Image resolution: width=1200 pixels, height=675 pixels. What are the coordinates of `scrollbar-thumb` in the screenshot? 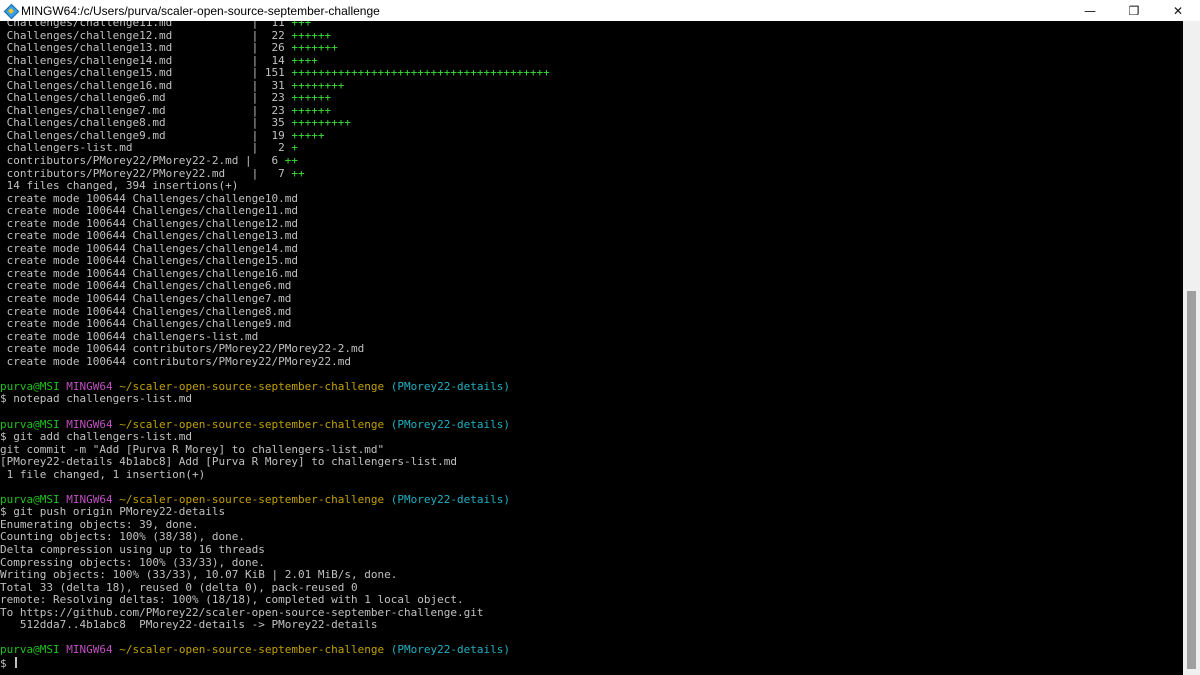 It's located at (1191, 480).